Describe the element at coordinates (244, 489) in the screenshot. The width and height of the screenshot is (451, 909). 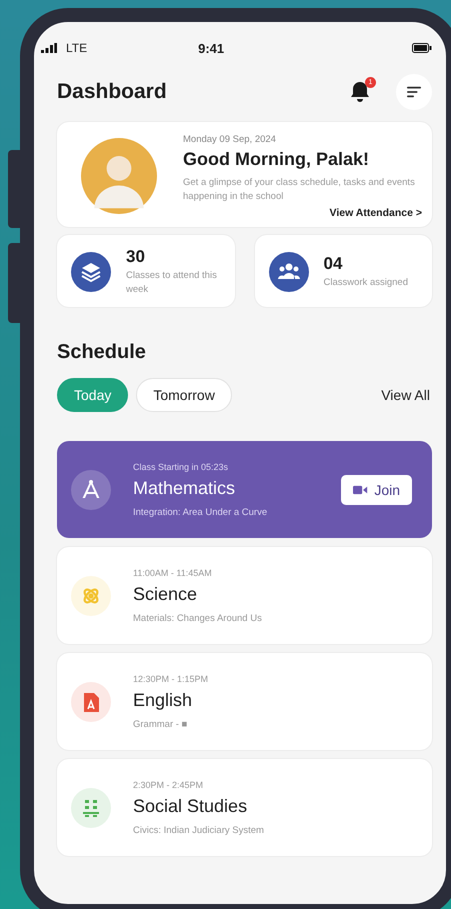
I see `class-card: Class Starting in 05:23s Mathematics Integration: Area Under a Curve Join` at that location.